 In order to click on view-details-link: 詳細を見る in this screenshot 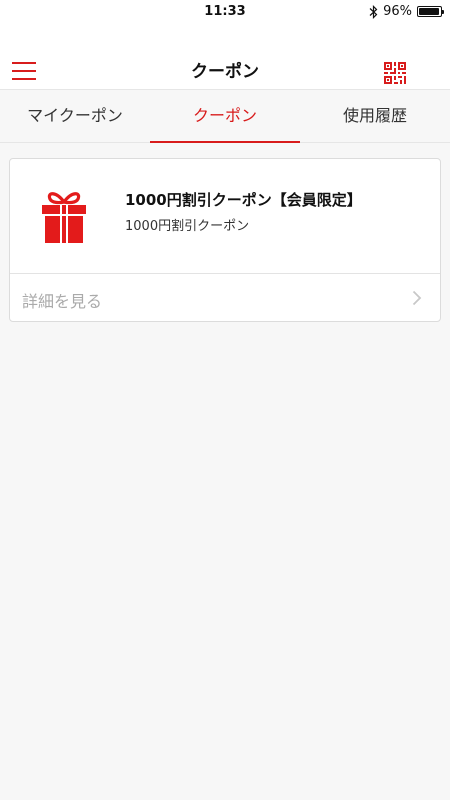, I will do `click(225, 298)`.